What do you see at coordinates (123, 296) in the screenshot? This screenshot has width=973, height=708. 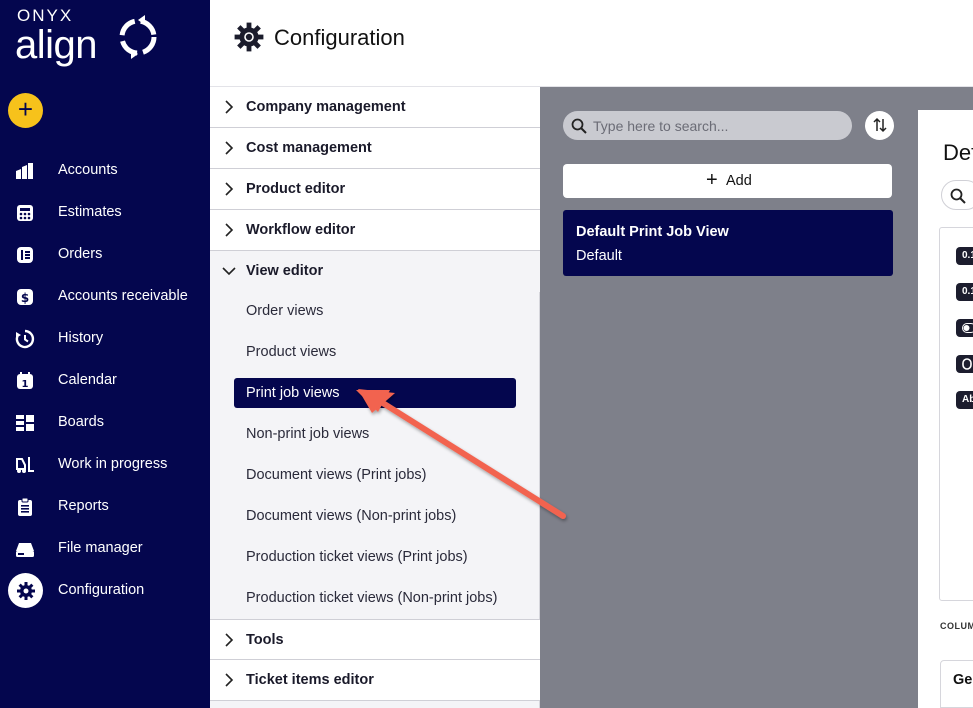 I see `nav-label: Accounts receivable` at bounding box center [123, 296].